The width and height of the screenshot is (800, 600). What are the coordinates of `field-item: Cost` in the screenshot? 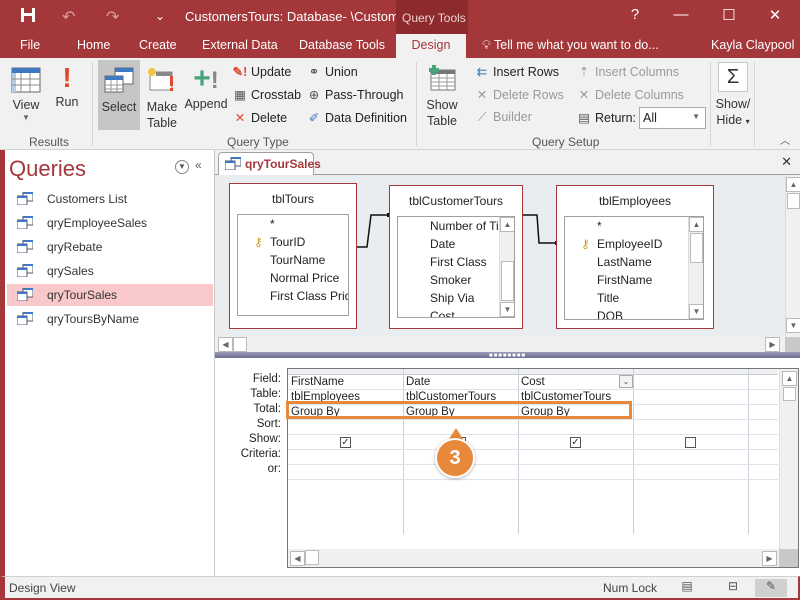 It's located at (442, 313).